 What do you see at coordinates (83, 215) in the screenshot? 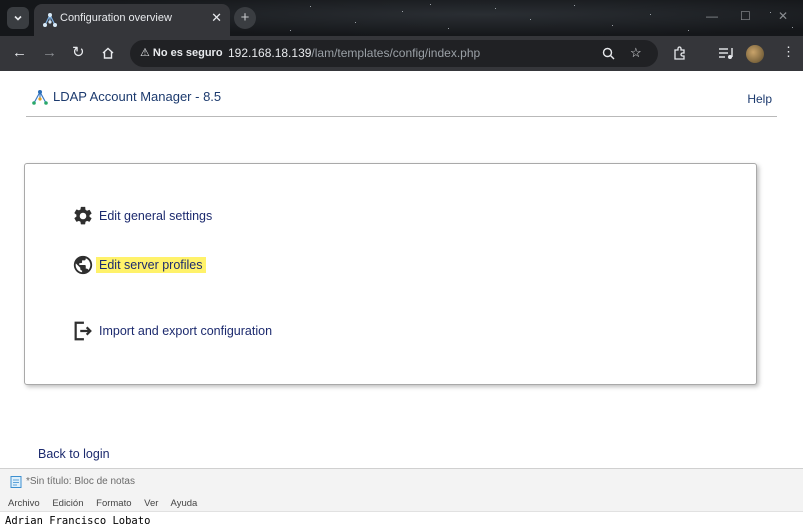
I see `gear-icon` at bounding box center [83, 215].